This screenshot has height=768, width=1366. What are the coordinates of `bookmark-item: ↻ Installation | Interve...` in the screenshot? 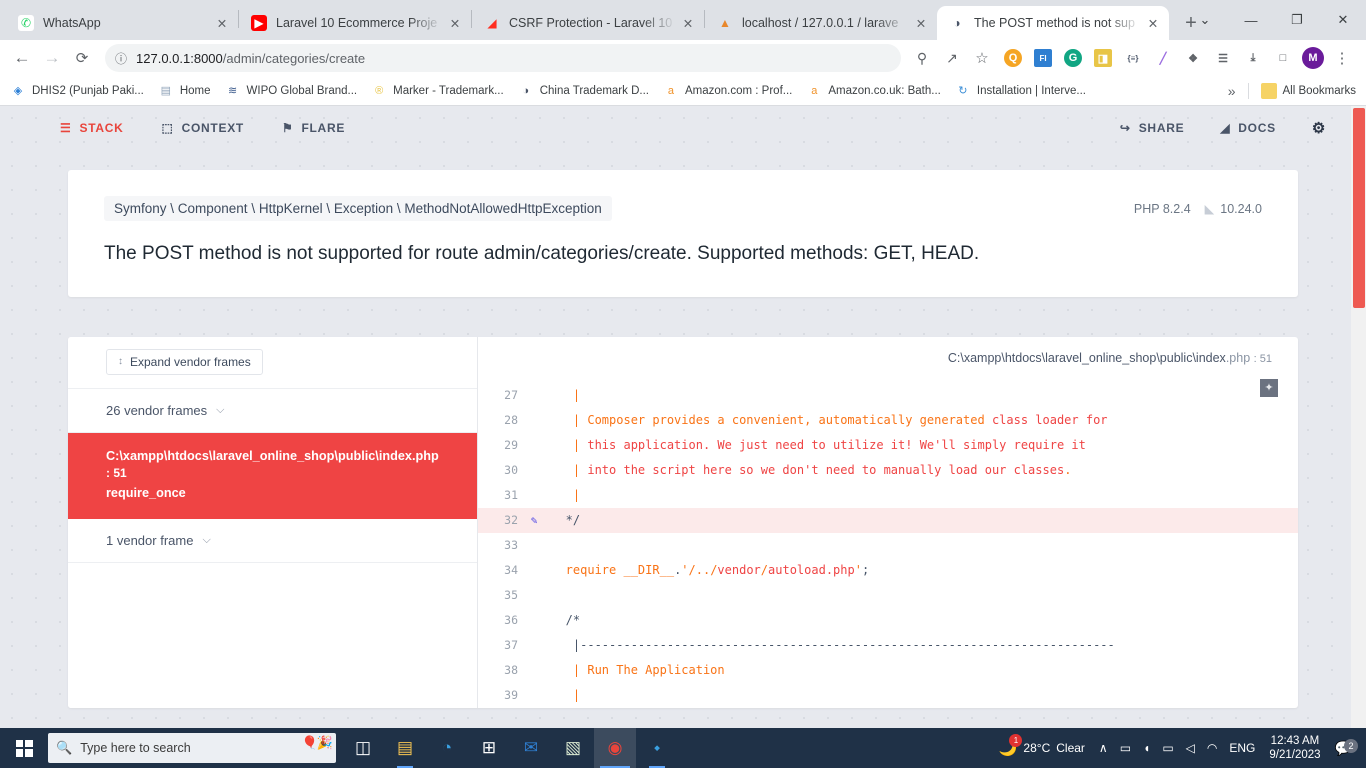 It's located at (1020, 91).